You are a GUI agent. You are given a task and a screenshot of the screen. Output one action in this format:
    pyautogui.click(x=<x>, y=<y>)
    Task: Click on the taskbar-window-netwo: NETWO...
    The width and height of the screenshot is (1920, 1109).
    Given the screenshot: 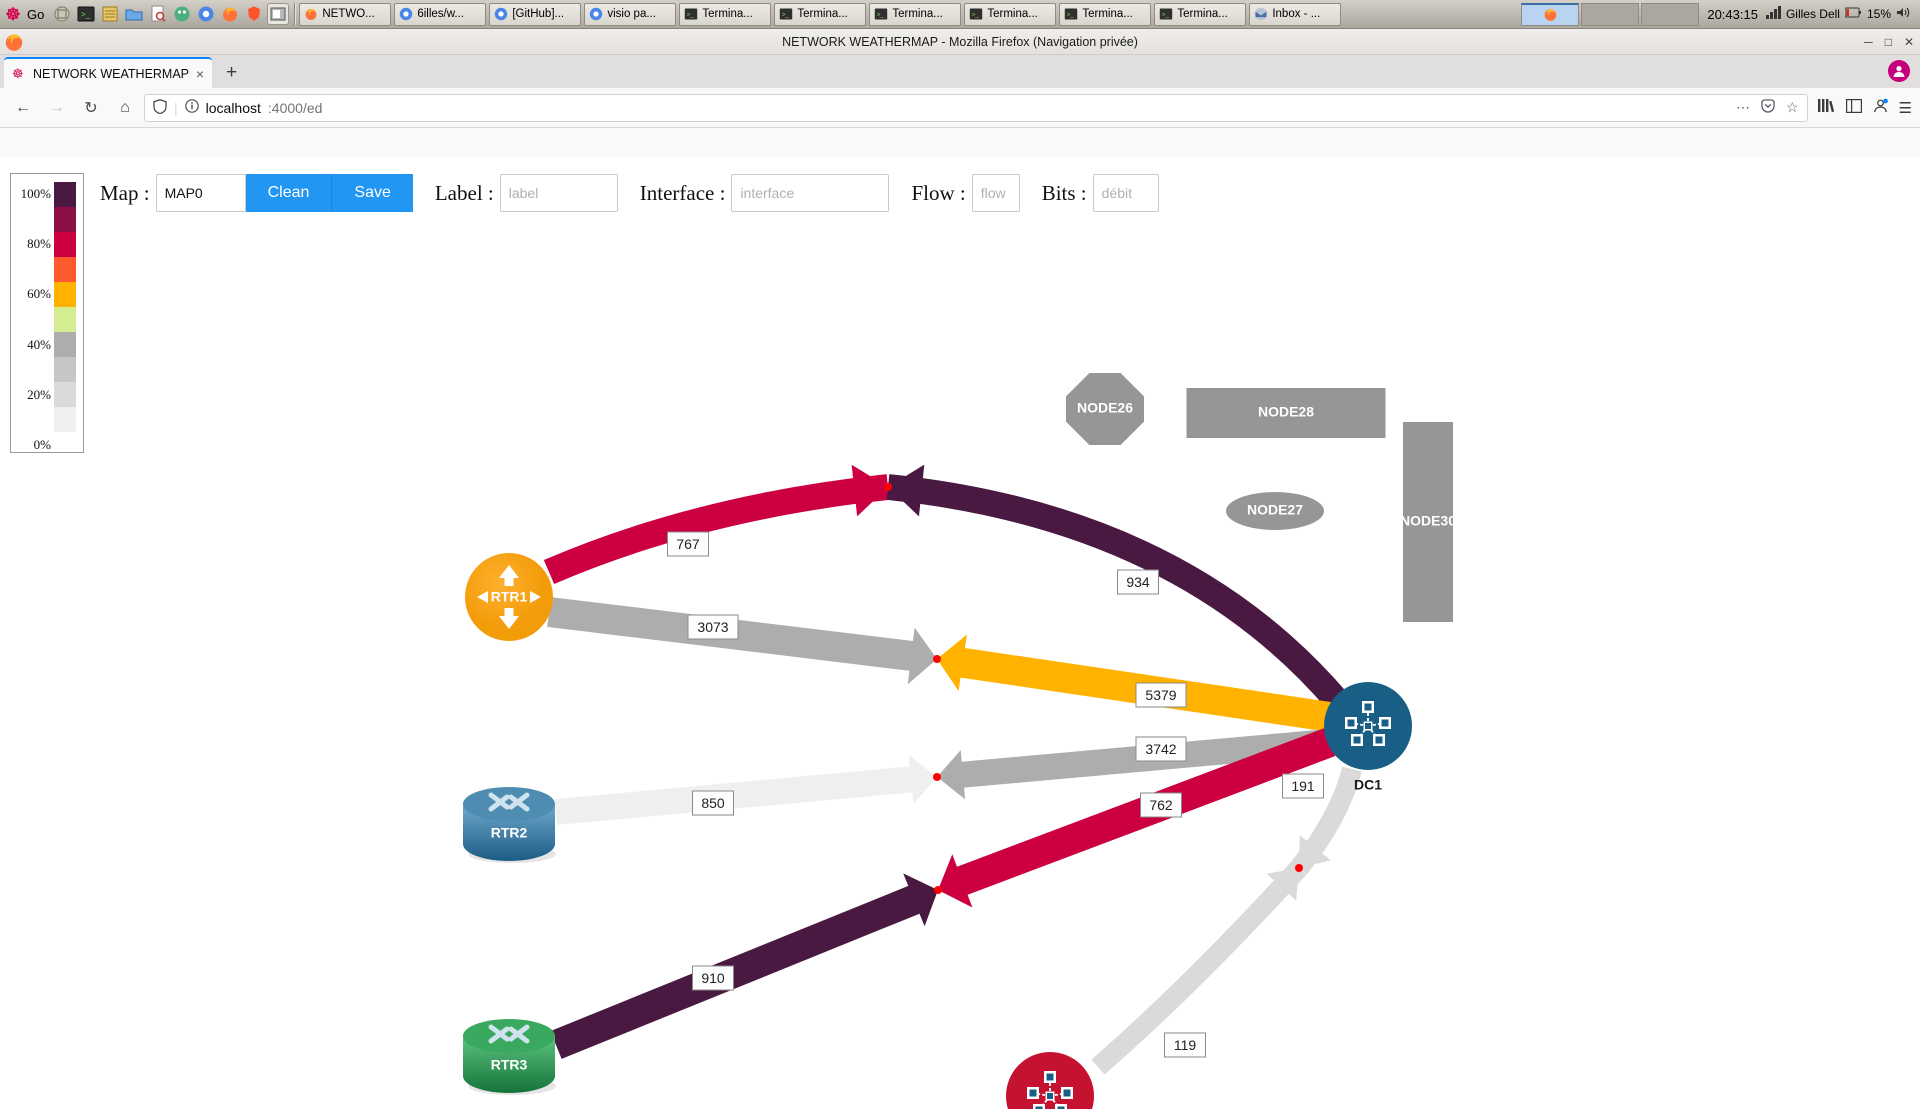 What is the action you would take?
    pyautogui.click(x=345, y=14)
    